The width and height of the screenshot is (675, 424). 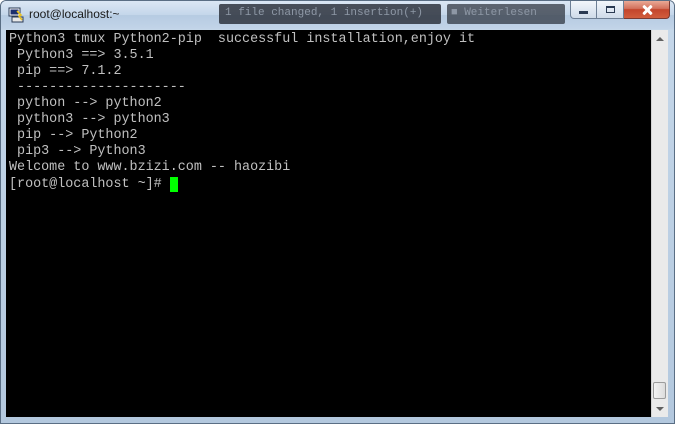 What do you see at coordinates (65, 71) in the screenshot?
I see `terminal-line: pip ==> 7.1.2` at bounding box center [65, 71].